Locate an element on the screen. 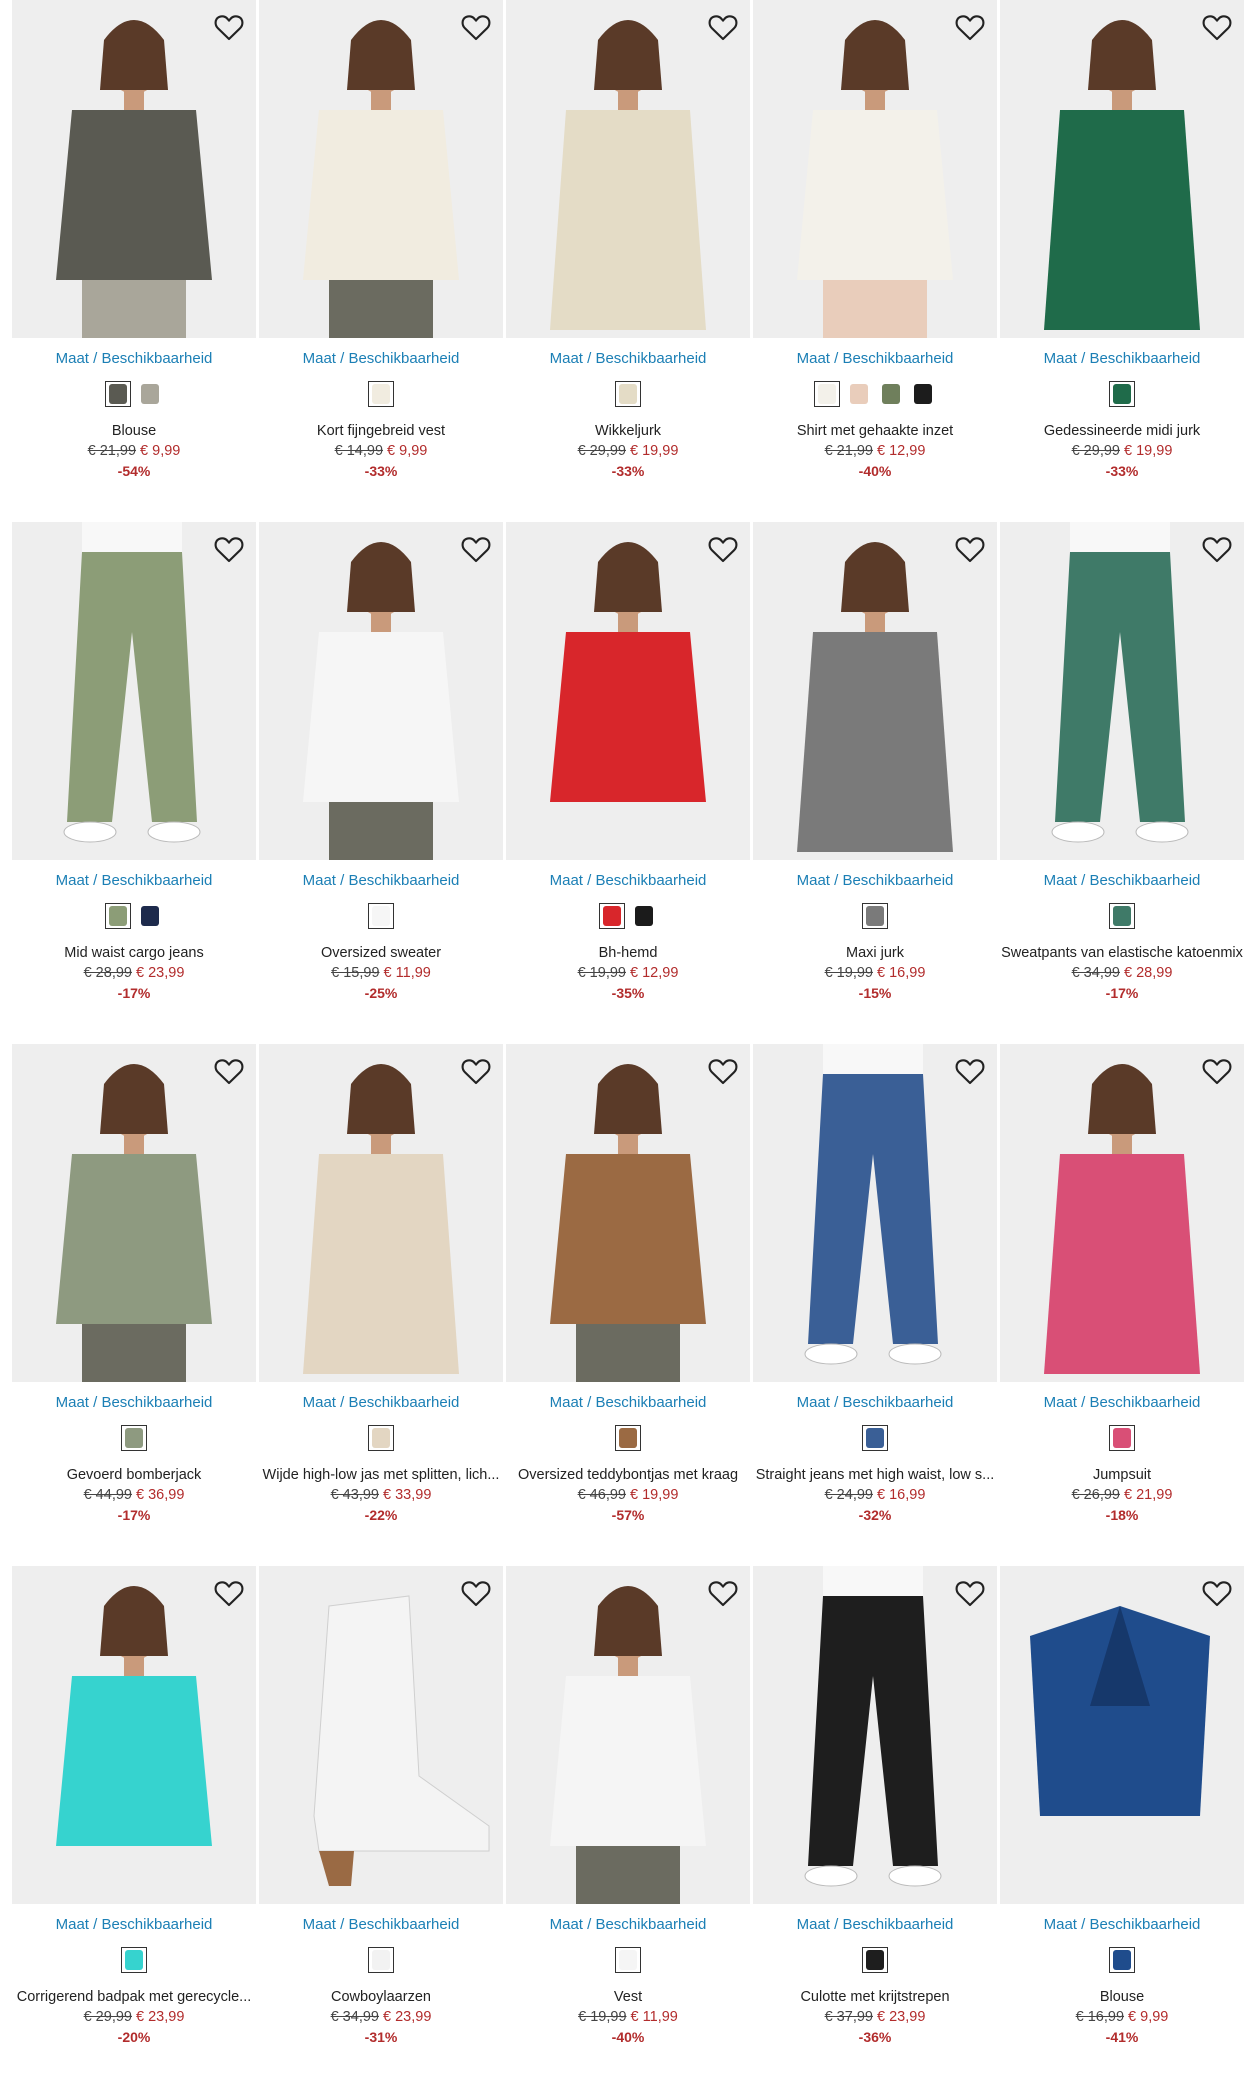 The width and height of the screenshot is (1250, 2086). product-name: Bh-hemd is located at coordinates (628, 953).